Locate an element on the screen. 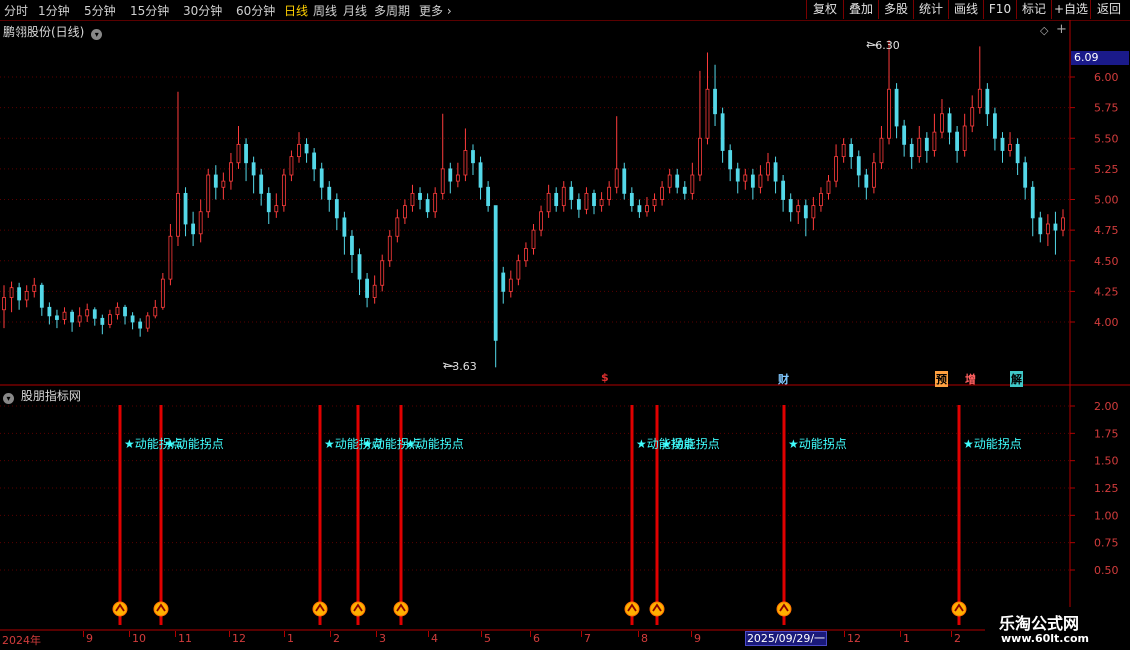 The height and width of the screenshot is (650, 1130). cursor-date-badge: 2025/09/29/一 is located at coordinates (786, 638).